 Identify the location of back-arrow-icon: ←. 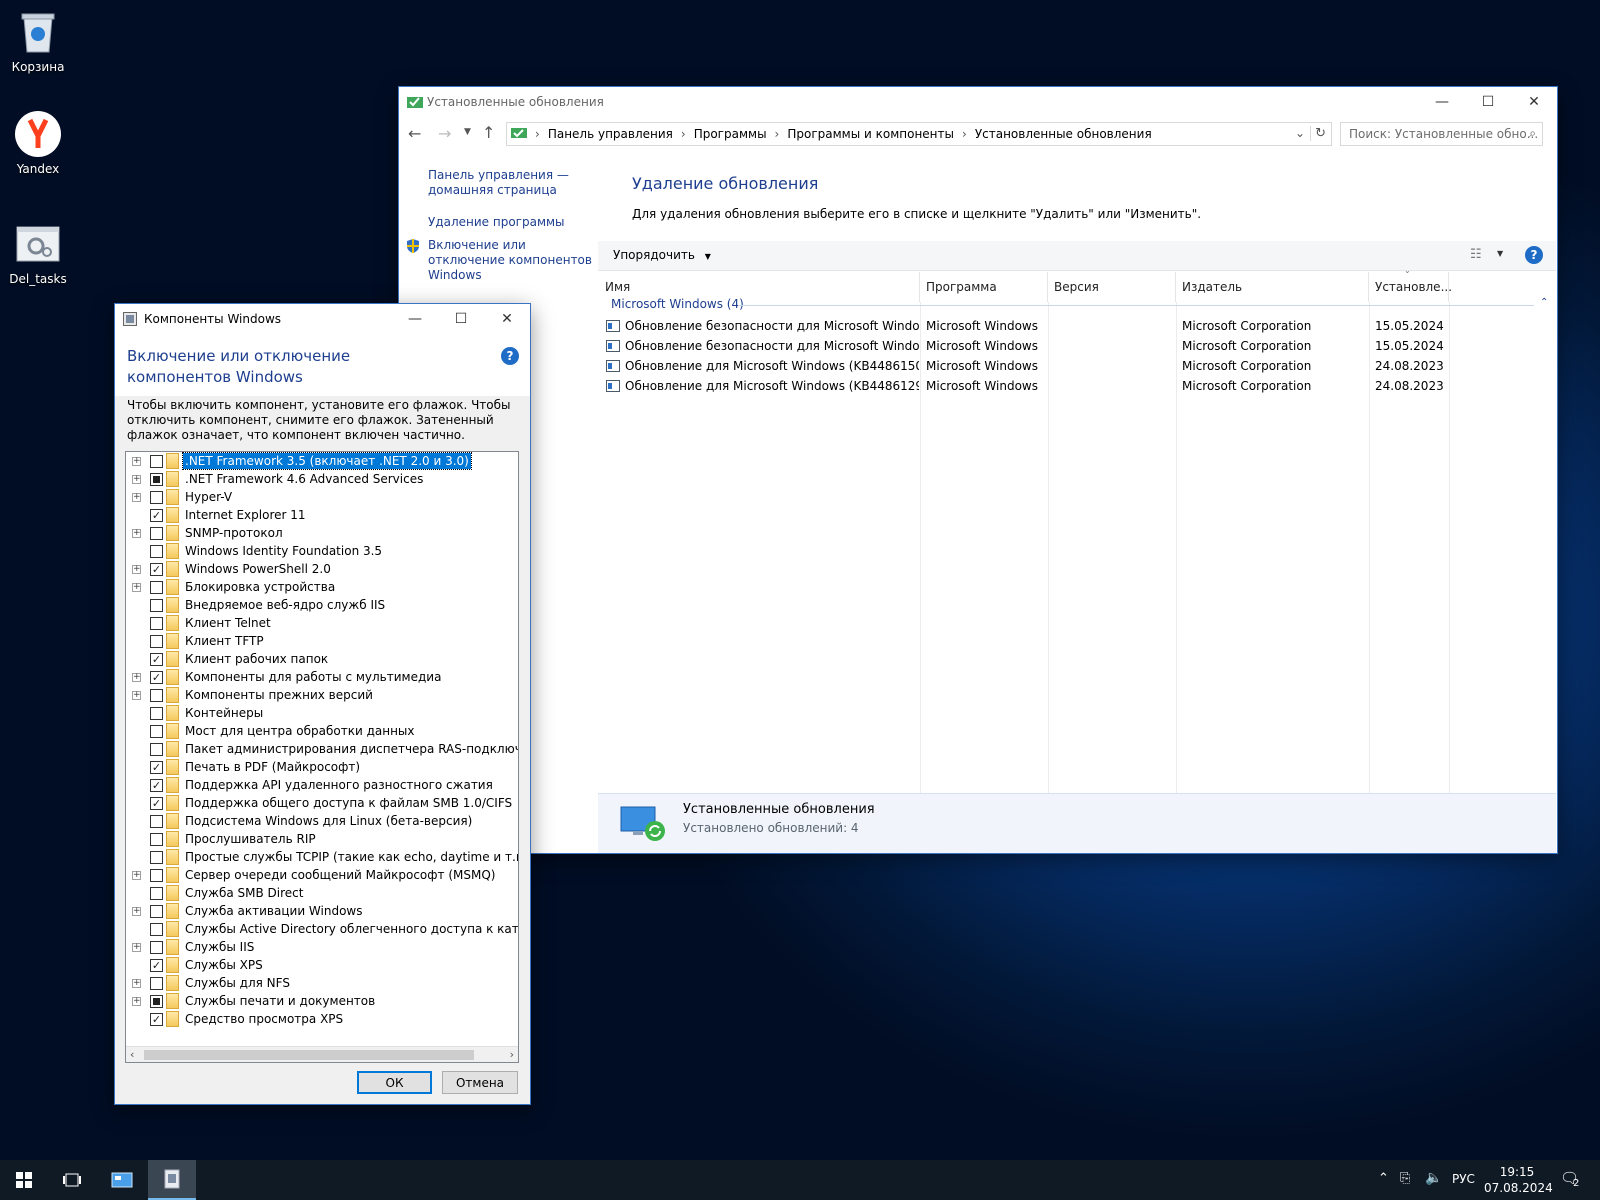
(414, 133).